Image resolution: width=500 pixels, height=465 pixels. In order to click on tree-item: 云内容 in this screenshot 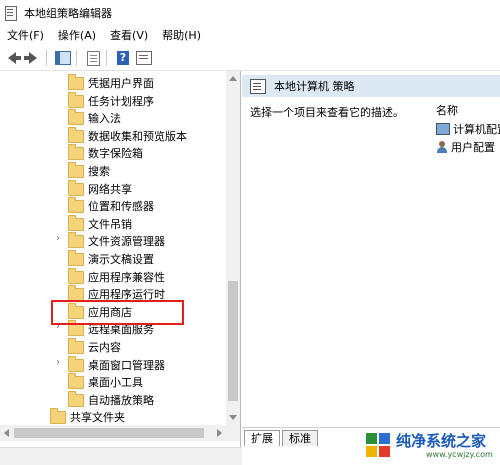, I will do `click(113, 346)`.